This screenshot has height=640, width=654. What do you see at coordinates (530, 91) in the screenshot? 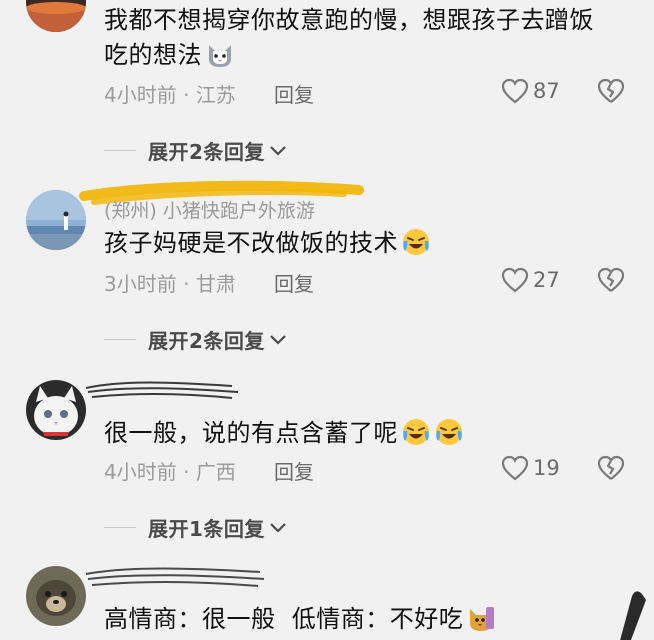
I see `like-button: 87` at bounding box center [530, 91].